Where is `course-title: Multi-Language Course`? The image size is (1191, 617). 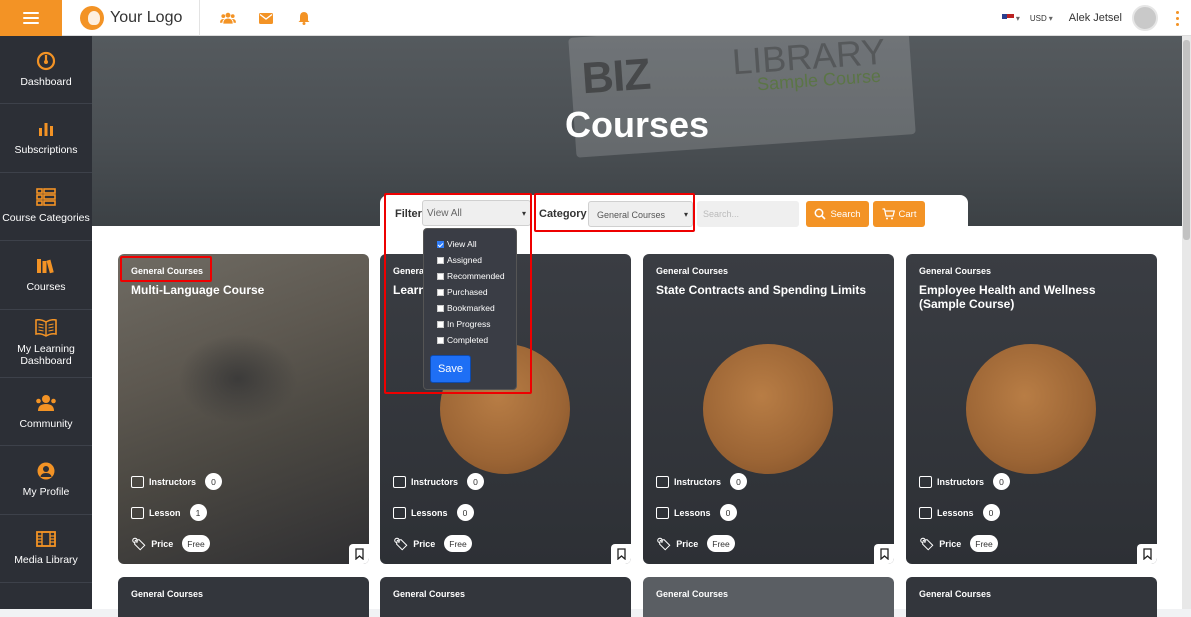
course-title: Multi-Language Course is located at coordinates (243, 290).